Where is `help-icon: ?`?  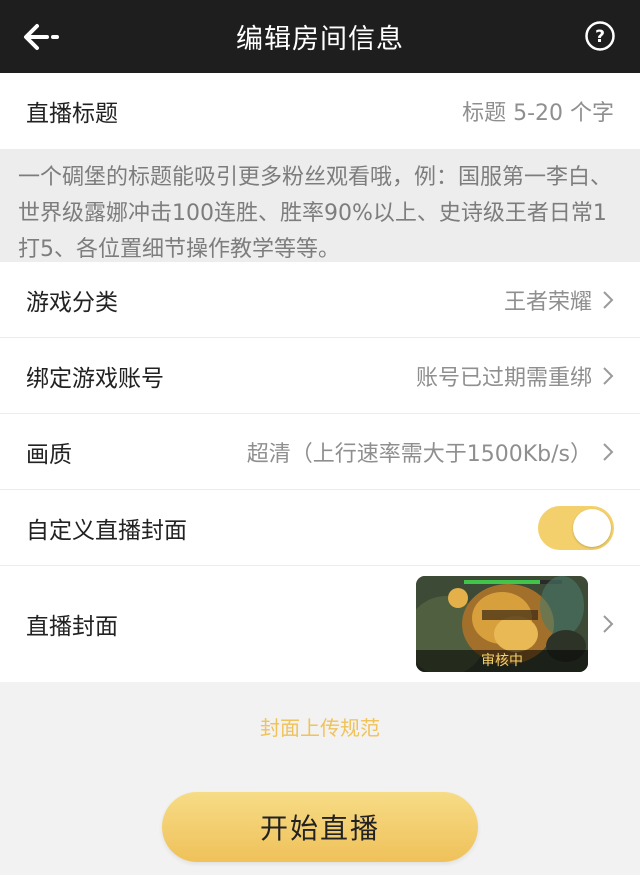
help-icon: ? is located at coordinates (600, 36).